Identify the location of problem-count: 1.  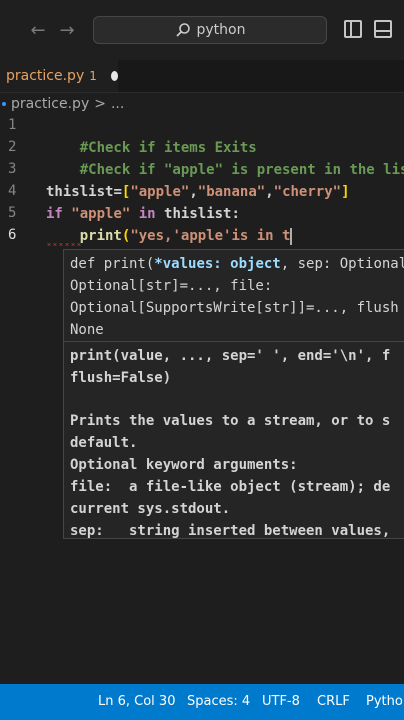
(93, 76).